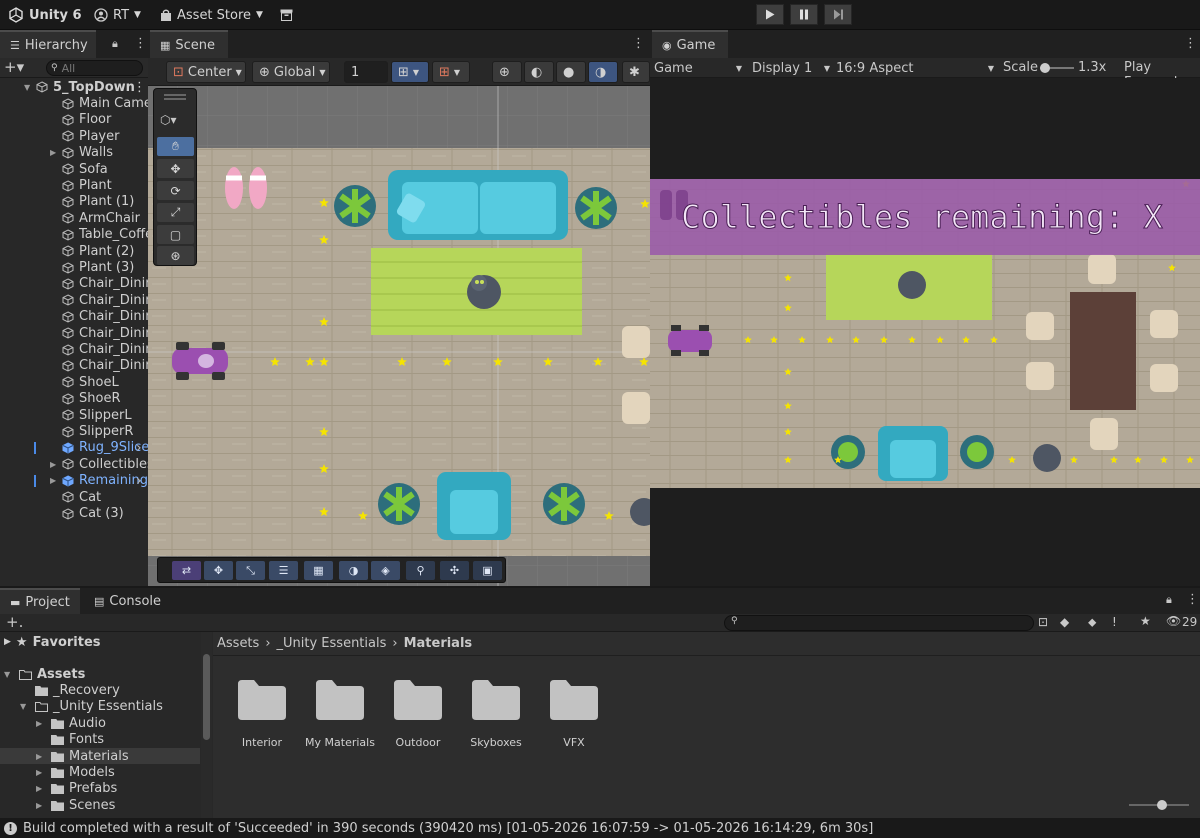 The height and width of the screenshot is (838, 1200). I want to click on tab-hierarchy: ☰ Hierarchy, so click(48, 44).